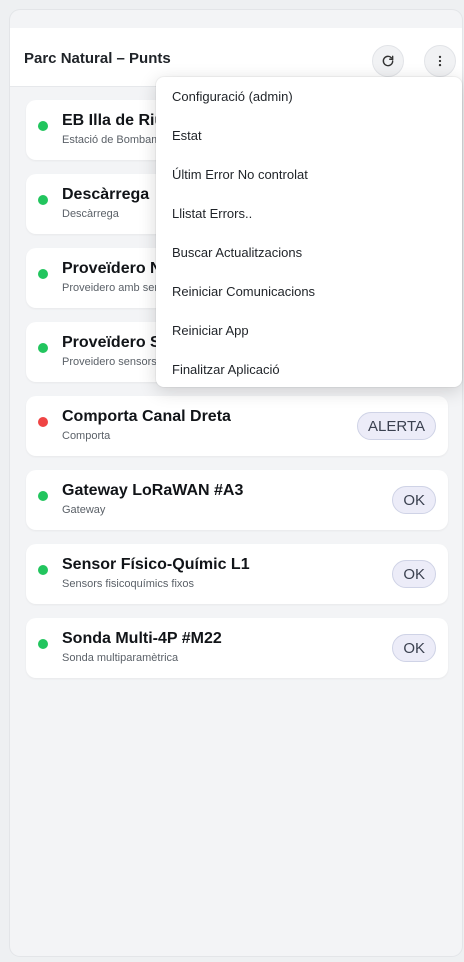 The width and height of the screenshot is (464, 962). Describe the element at coordinates (212, 213) in the screenshot. I see `menu-item-llistat-errors: Llistat Errors..` at that location.